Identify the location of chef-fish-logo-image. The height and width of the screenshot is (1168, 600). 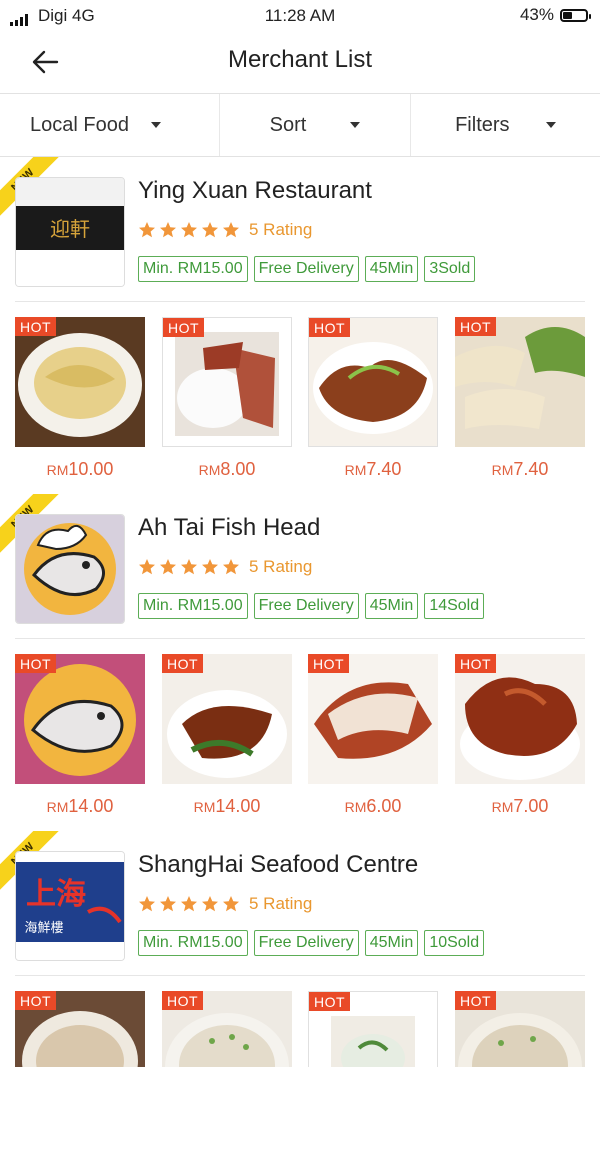
(80, 719).